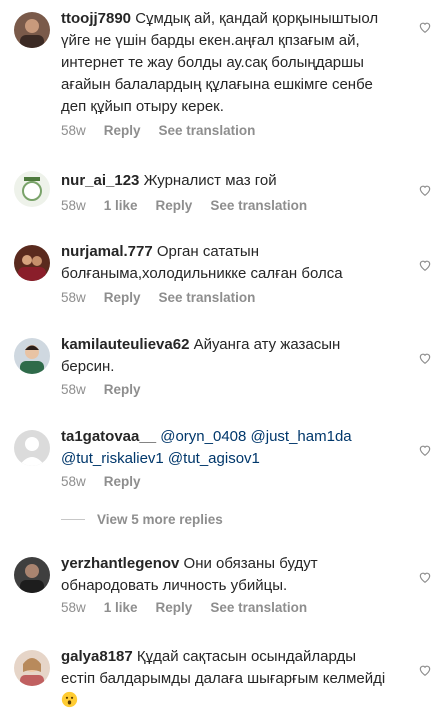 The width and height of the screenshot is (436, 715). Describe the element at coordinates (100, 180) in the screenshot. I see `comment-username: nur_ai_123` at that location.